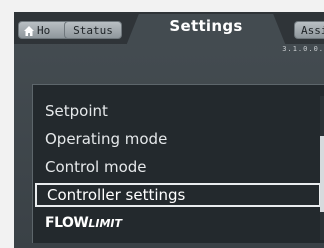 The image size is (324, 248). Describe the element at coordinates (177, 167) in the screenshot. I see `menu-item-control-mode: Control mode` at that location.